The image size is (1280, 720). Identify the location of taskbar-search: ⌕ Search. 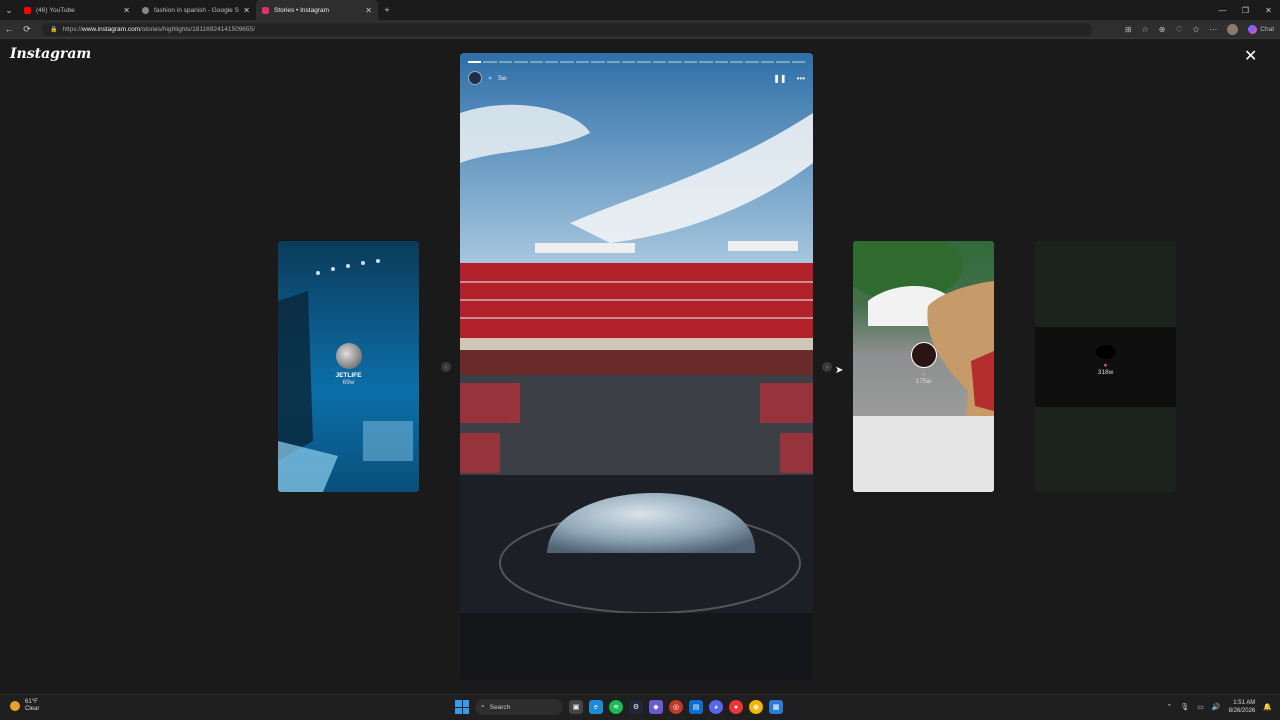
(519, 707).